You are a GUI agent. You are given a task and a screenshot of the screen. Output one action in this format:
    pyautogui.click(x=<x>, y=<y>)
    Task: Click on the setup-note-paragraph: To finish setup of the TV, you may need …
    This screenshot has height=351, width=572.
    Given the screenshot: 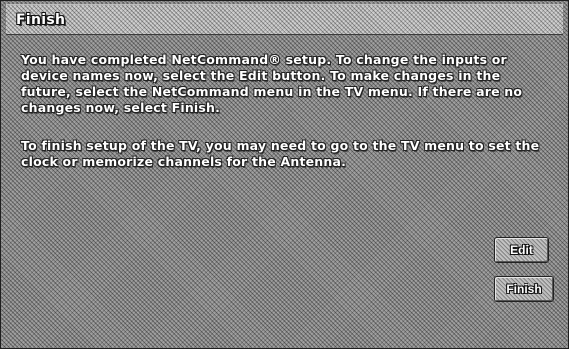 What is the action you would take?
    pyautogui.click(x=280, y=153)
    